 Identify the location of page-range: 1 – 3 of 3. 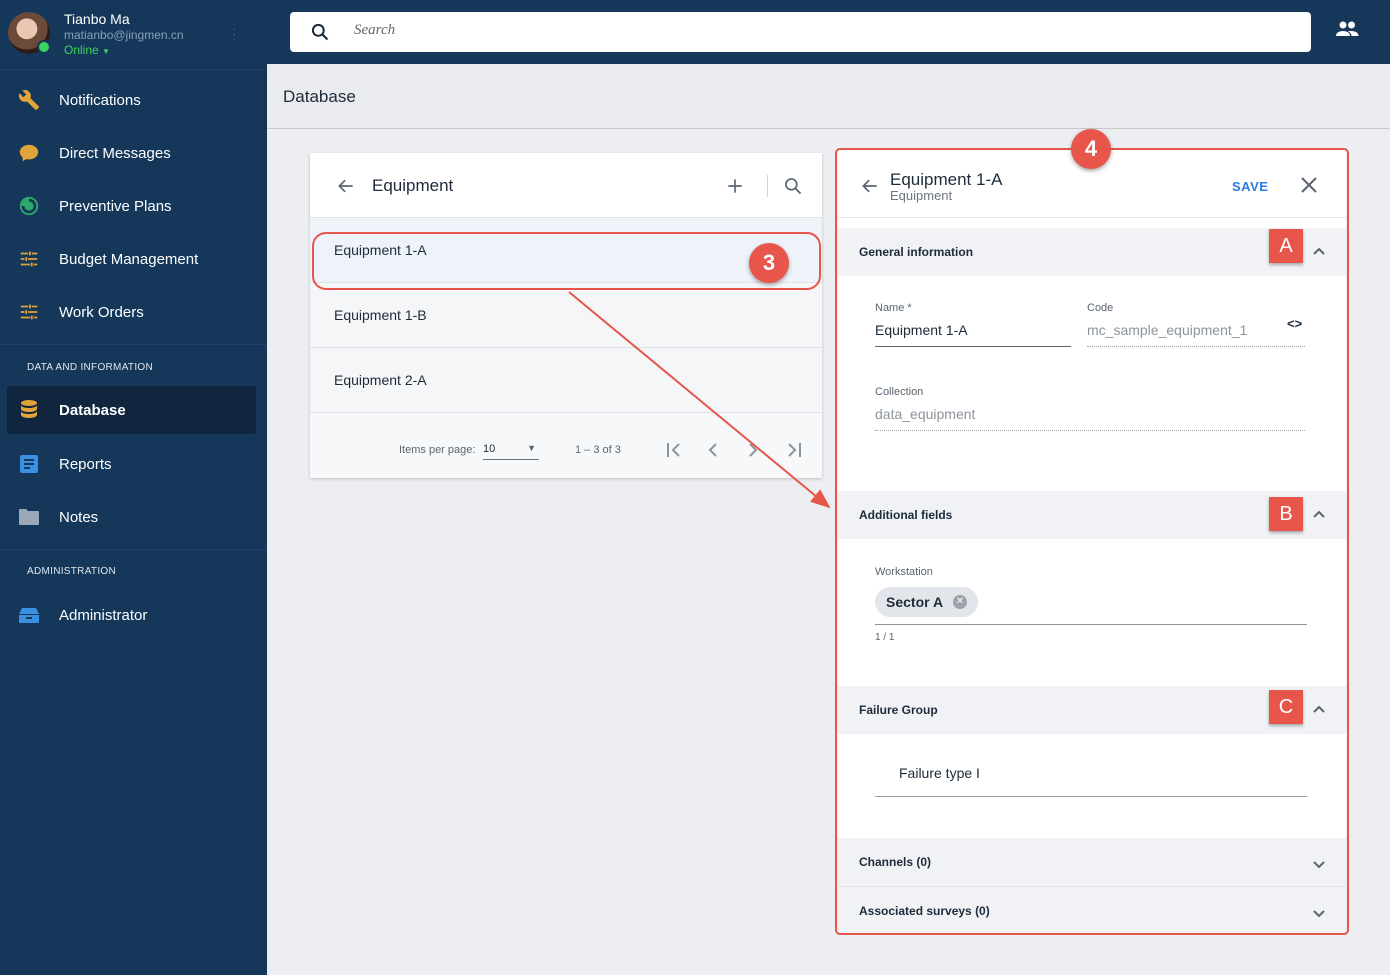
(598, 450).